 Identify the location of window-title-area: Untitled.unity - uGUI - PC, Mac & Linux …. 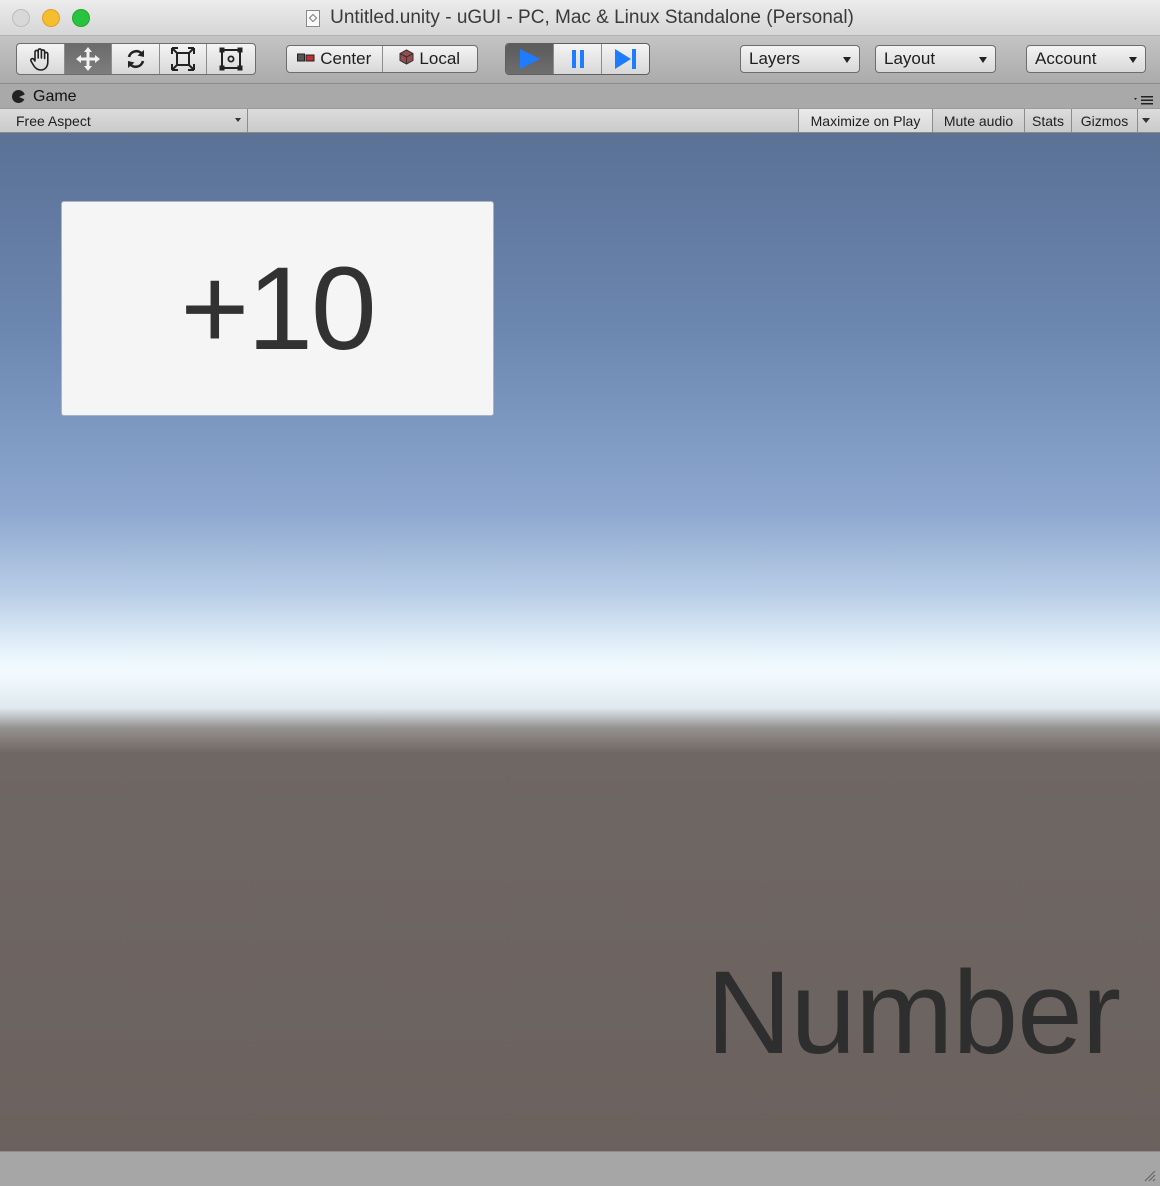
(580, 18).